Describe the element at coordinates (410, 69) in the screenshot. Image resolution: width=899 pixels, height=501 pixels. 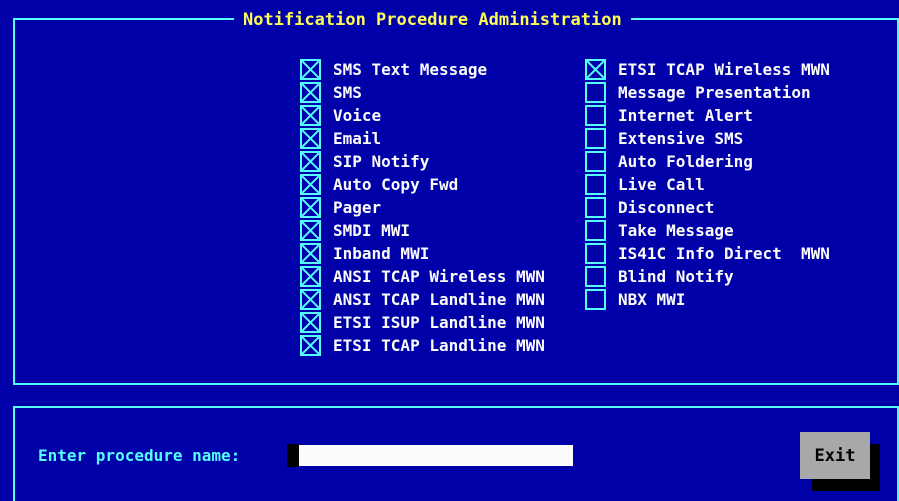
I see `procedure-option-label: SMS Text Message` at that location.